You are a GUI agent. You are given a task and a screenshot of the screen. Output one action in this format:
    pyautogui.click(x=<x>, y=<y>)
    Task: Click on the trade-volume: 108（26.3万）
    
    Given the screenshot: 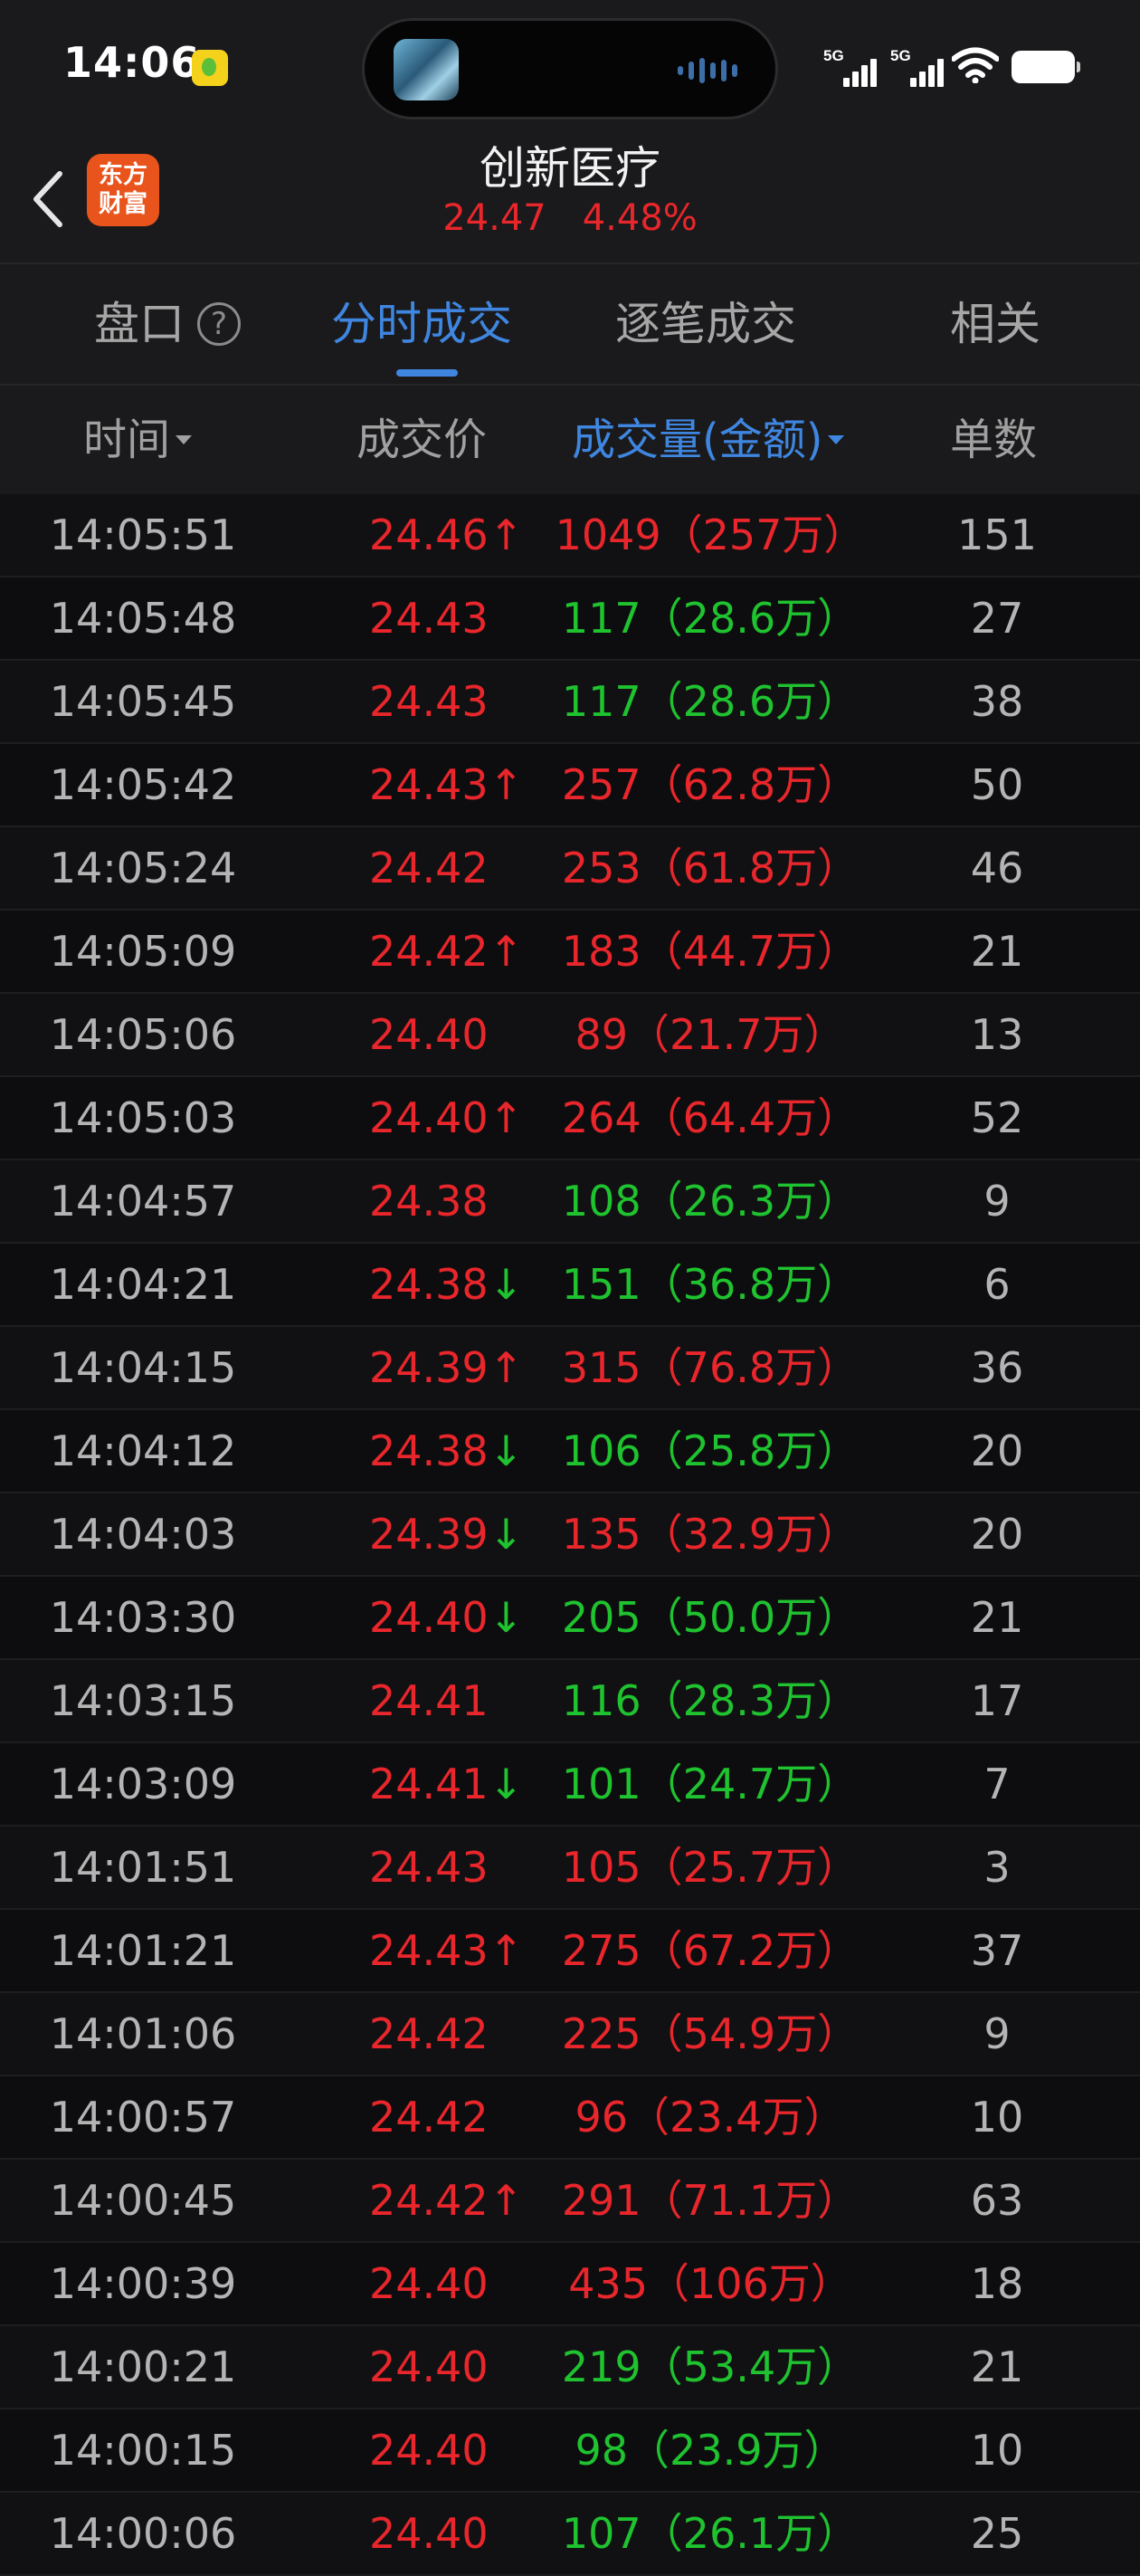 What is the action you would take?
    pyautogui.click(x=711, y=1202)
    